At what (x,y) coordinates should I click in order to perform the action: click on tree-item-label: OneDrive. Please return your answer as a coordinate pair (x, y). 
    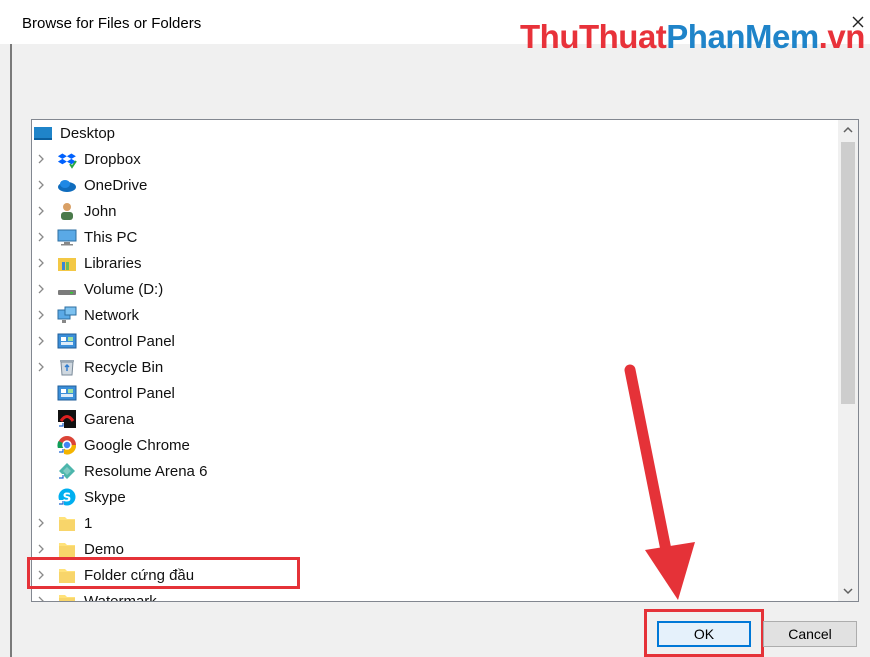
    Looking at the image, I should click on (116, 185).